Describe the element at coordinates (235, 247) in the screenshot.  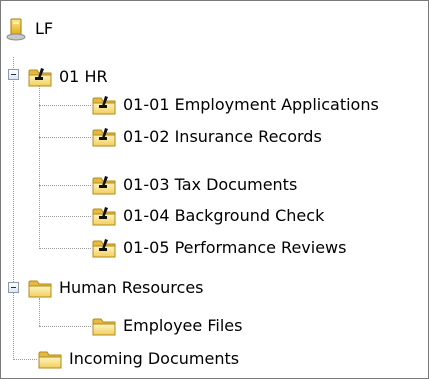
I see `tree-node-label: 01-05 Performance Reviews` at that location.